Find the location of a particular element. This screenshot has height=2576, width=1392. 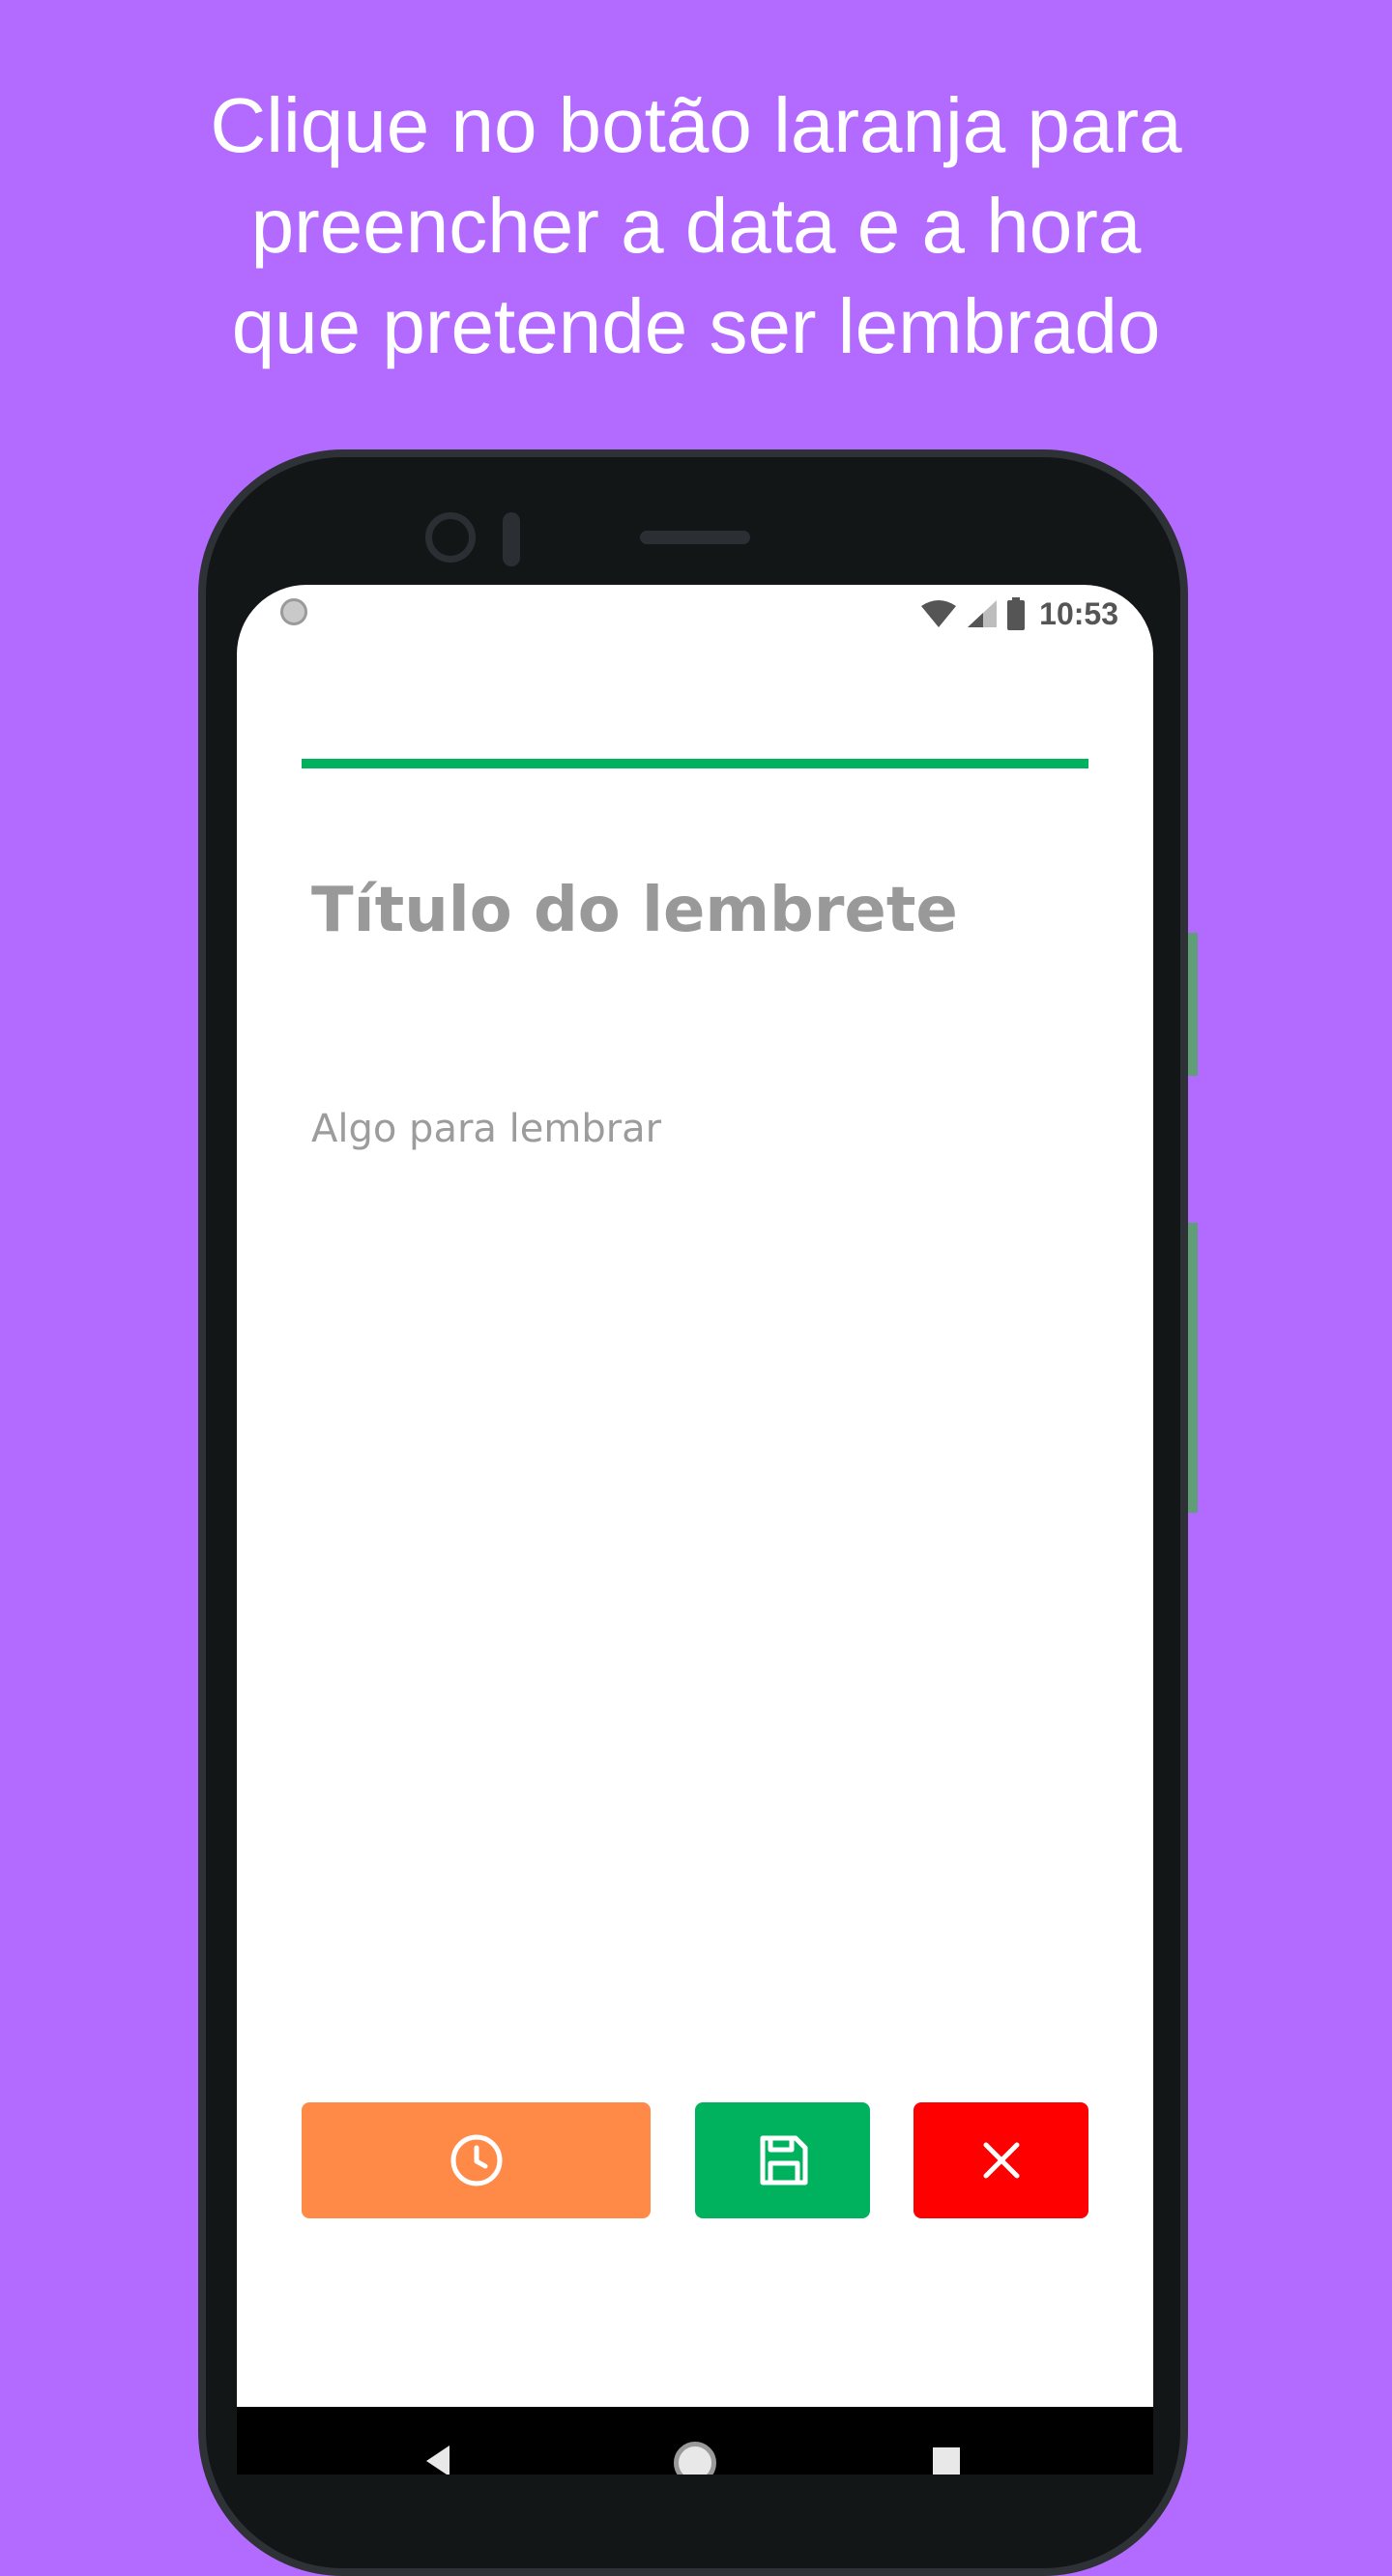

save-icon is located at coordinates (783, 2160).